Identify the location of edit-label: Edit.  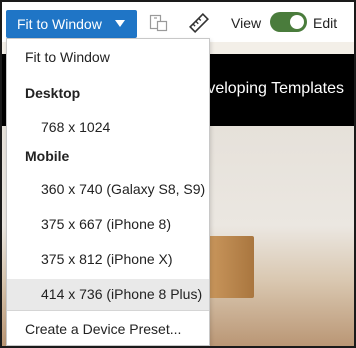
(325, 23).